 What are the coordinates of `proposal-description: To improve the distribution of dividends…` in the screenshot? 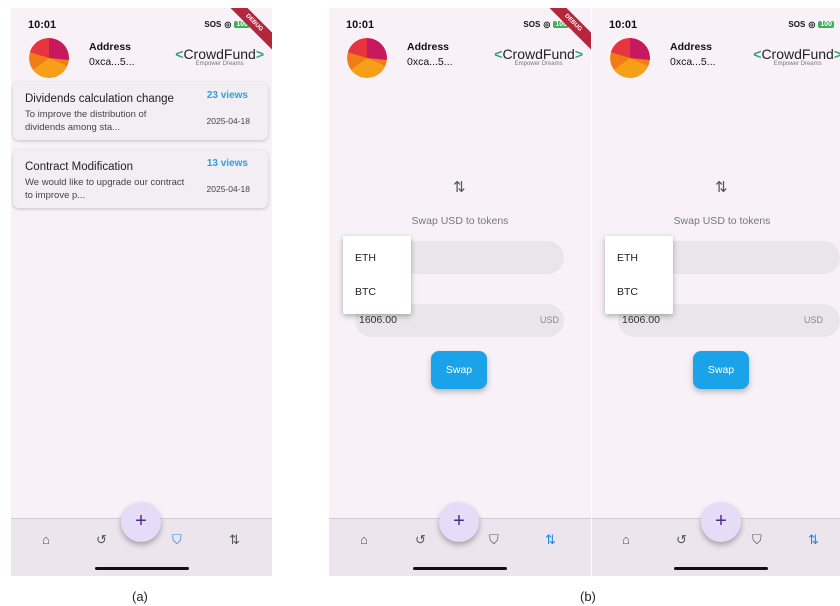 It's located at (86, 121).